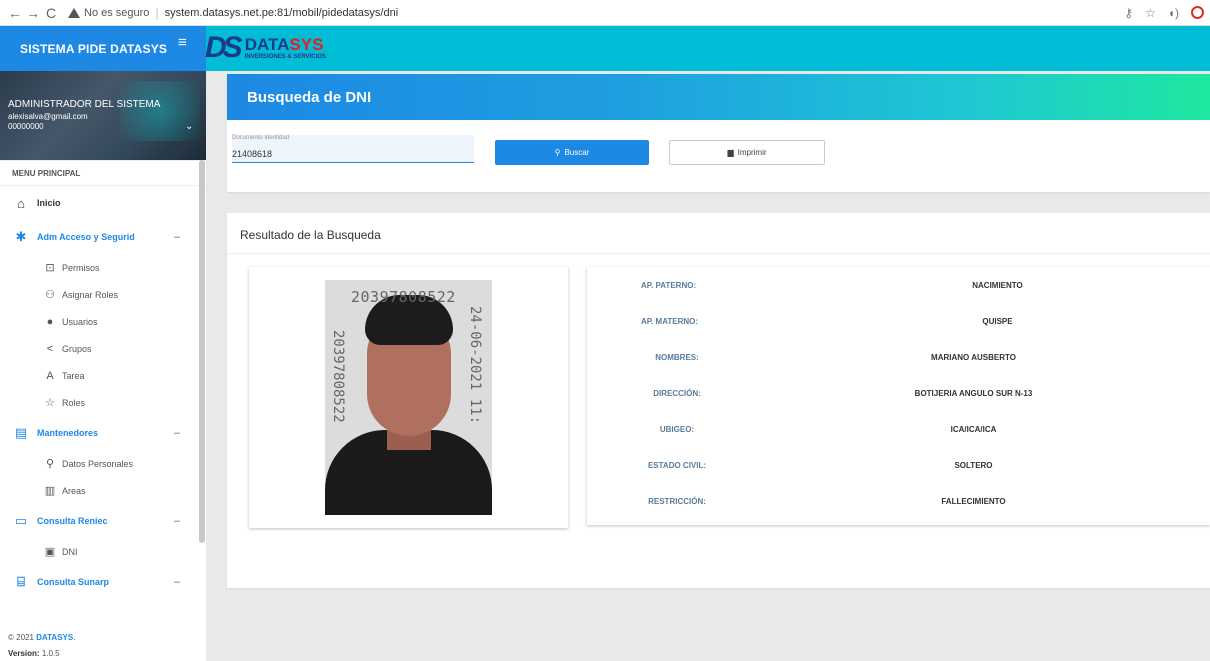 The image size is (1210, 661). Describe the element at coordinates (21, 236) in the screenshot. I see `gear-icon: ✱` at that location.